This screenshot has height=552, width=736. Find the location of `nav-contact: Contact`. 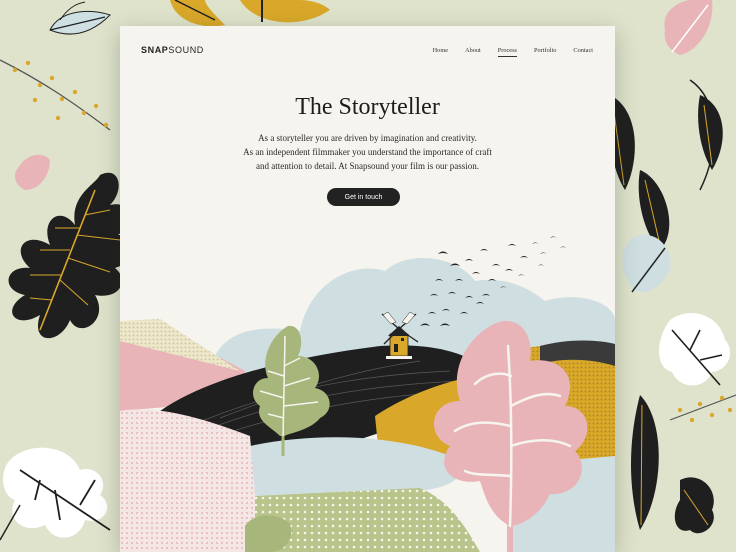

nav-contact: Contact is located at coordinates (583, 52).